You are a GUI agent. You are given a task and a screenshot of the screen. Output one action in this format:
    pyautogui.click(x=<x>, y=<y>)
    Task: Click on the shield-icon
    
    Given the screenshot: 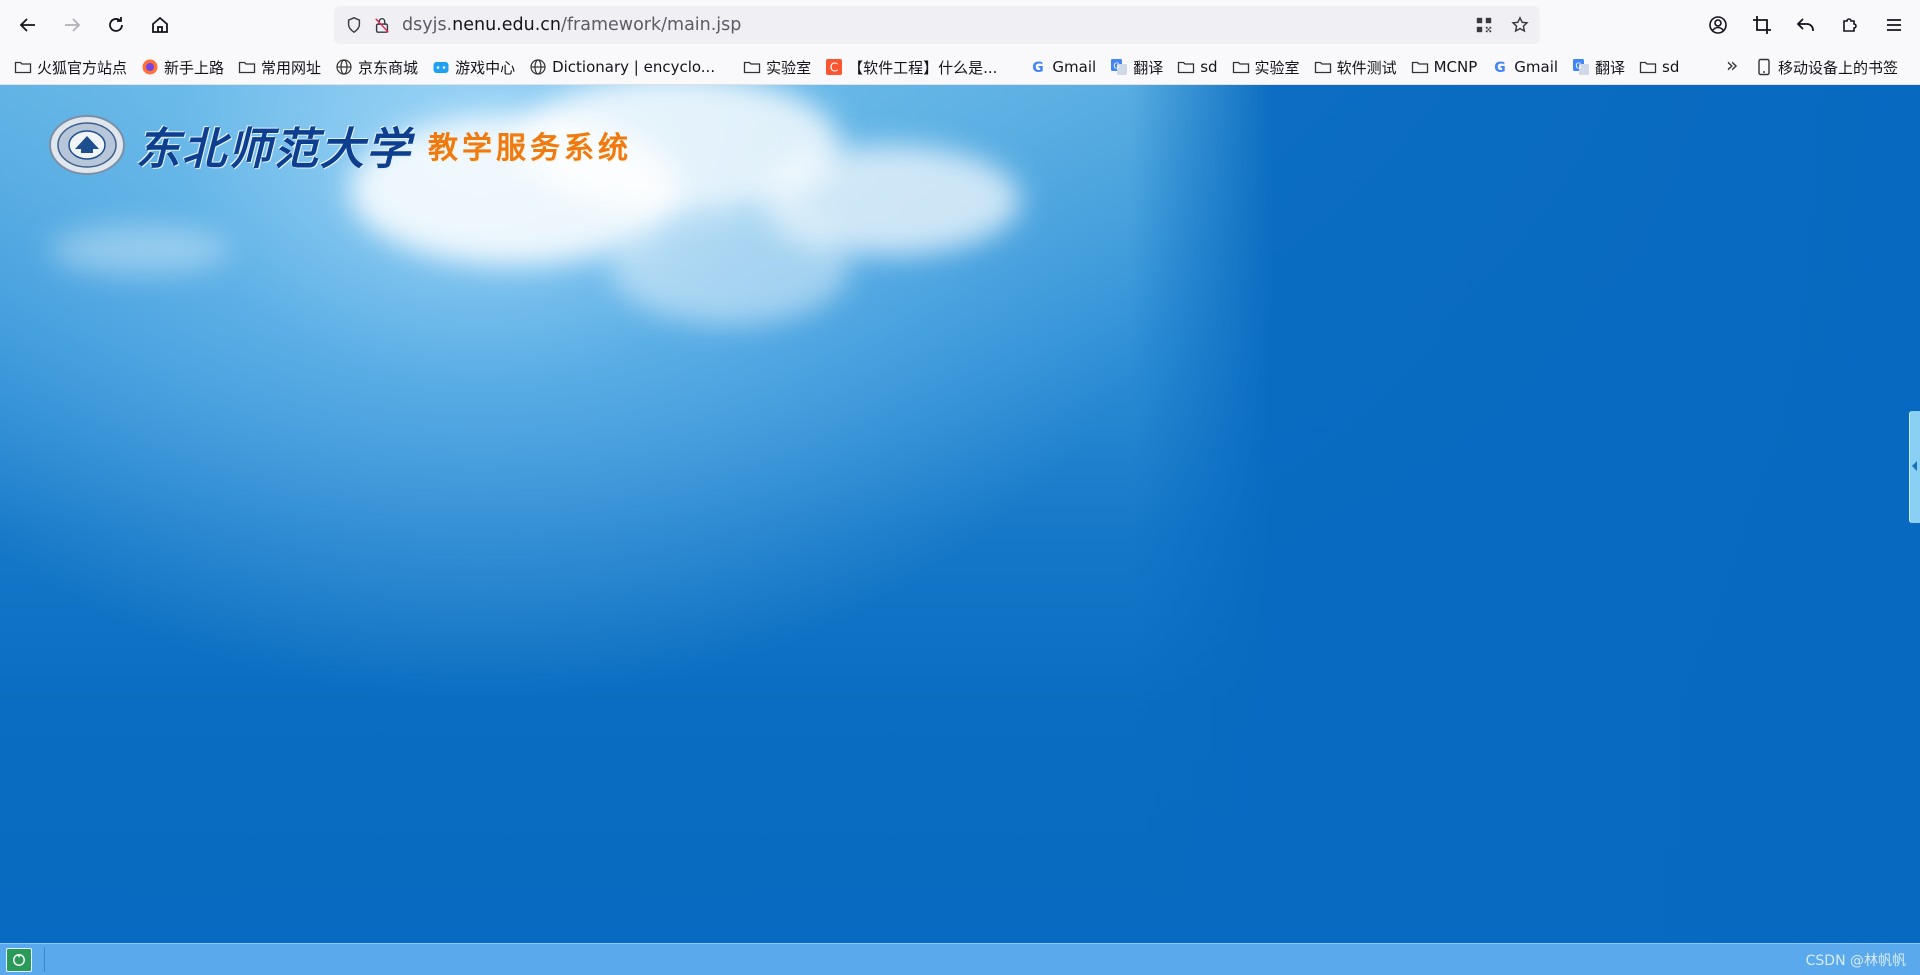 What is the action you would take?
    pyautogui.click(x=354, y=25)
    